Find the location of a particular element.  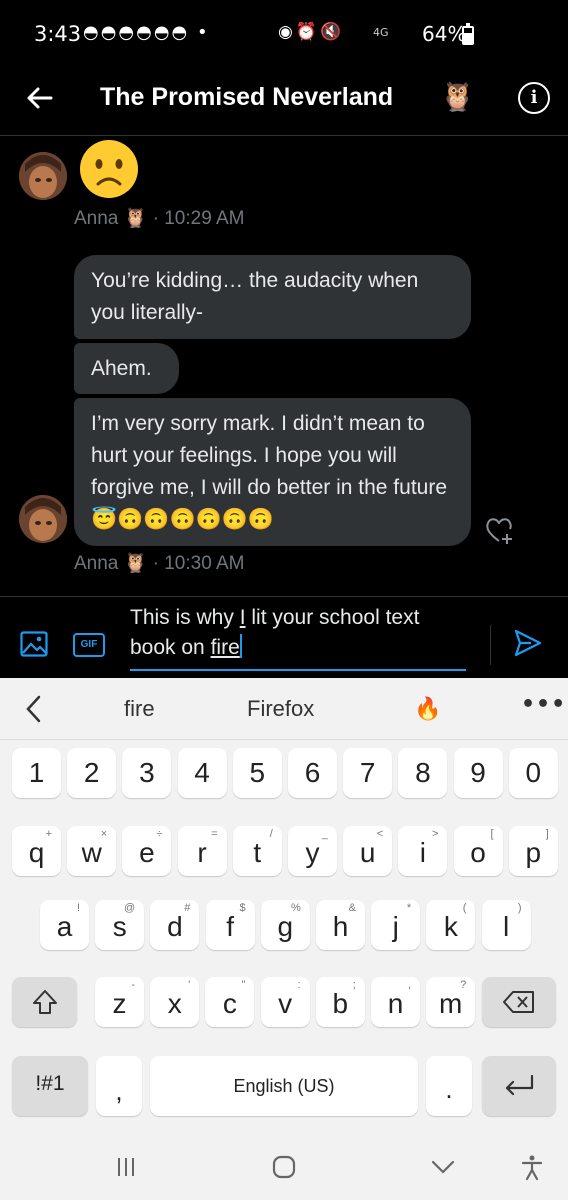

key-label: 4 is located at coordinates (202, 772).